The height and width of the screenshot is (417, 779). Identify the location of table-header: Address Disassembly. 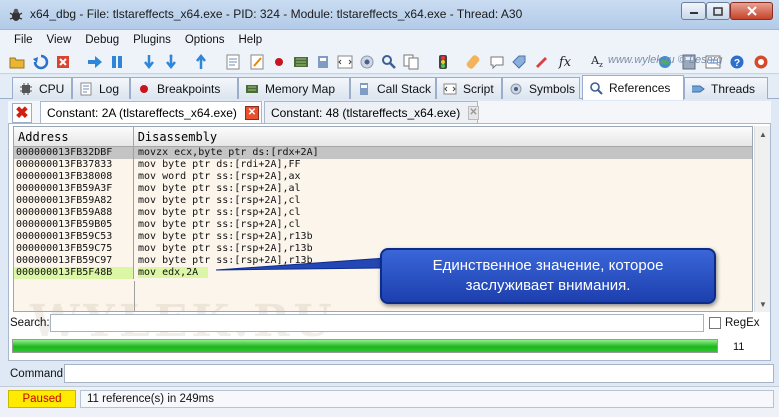
(383, 137).